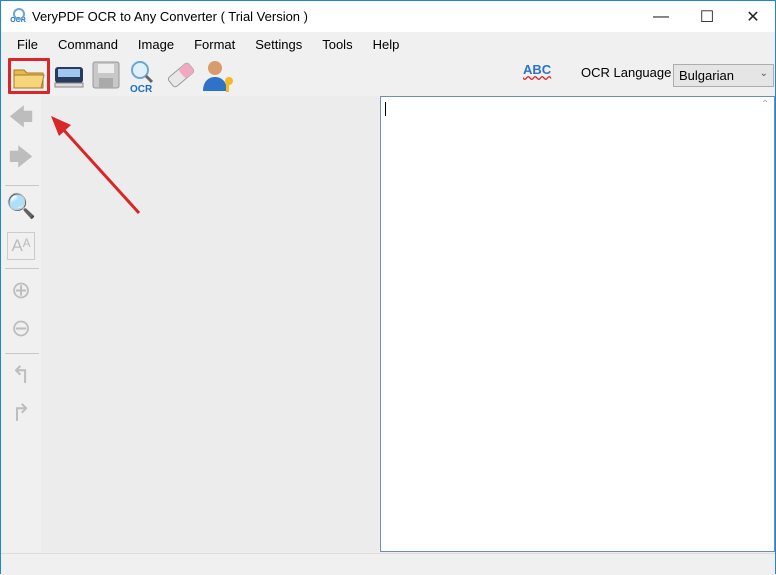  I want to click on left-tool-strip: 🡄 🡆 🔍 Aᴬ ⊕ ⊖ ↰ ↱, so click(21, 324).